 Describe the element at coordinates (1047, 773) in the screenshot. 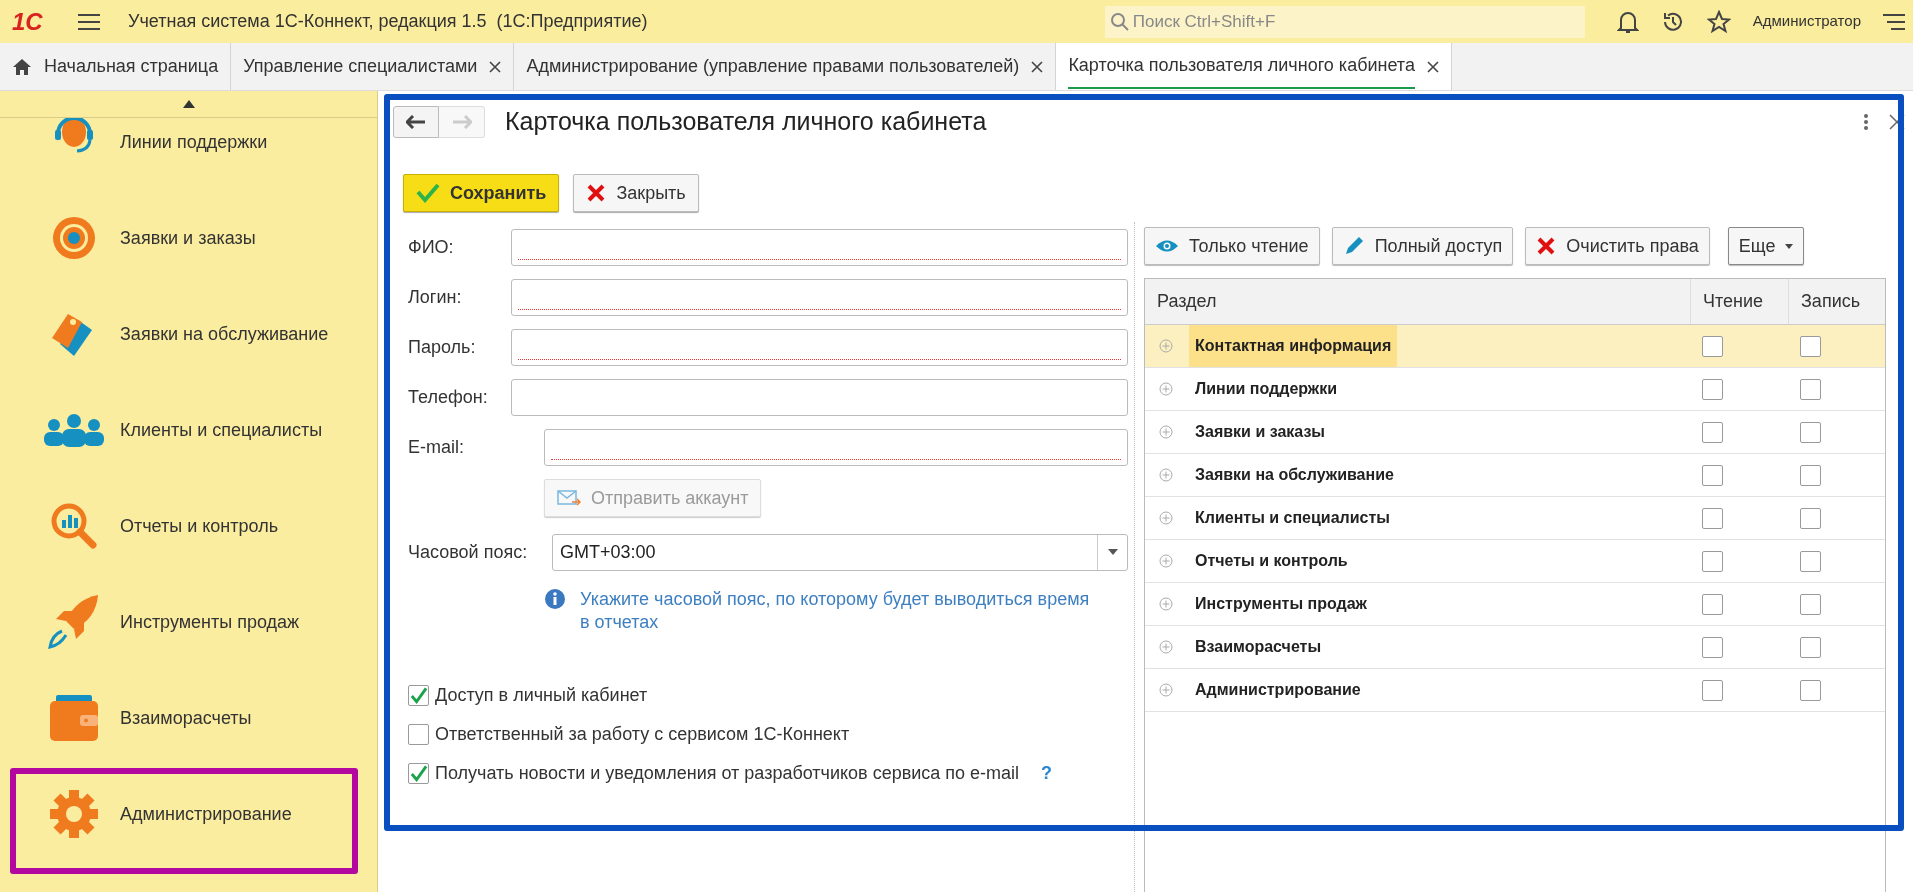

I see `help-link: ?` at that location.